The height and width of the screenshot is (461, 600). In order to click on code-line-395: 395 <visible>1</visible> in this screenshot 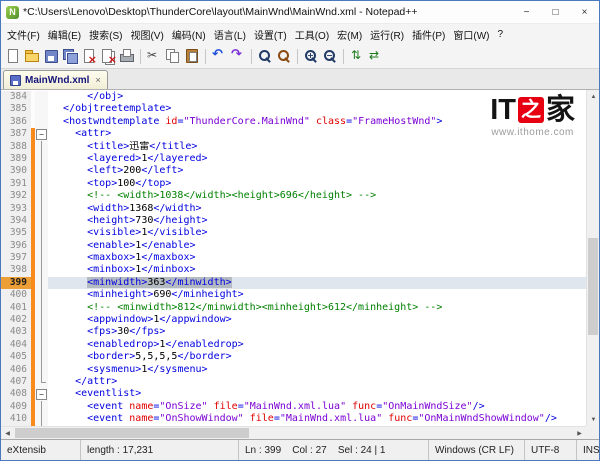, I will do `click(293, 234)`.